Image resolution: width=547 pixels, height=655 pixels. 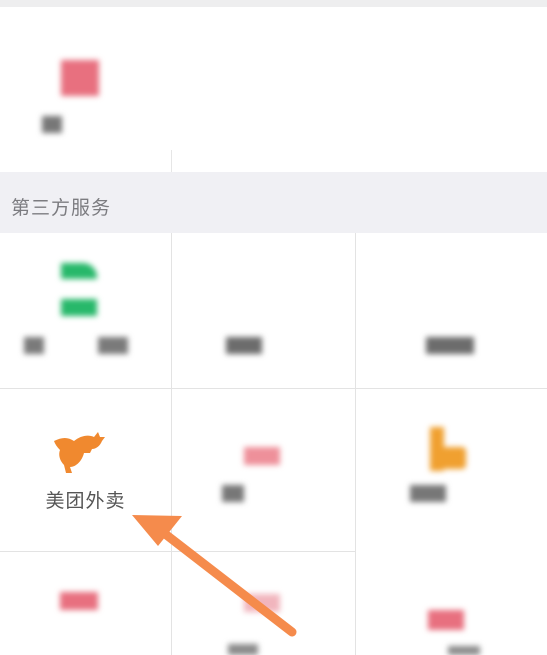 I want to click on service-tile-upper, so click(x=85, y=89).